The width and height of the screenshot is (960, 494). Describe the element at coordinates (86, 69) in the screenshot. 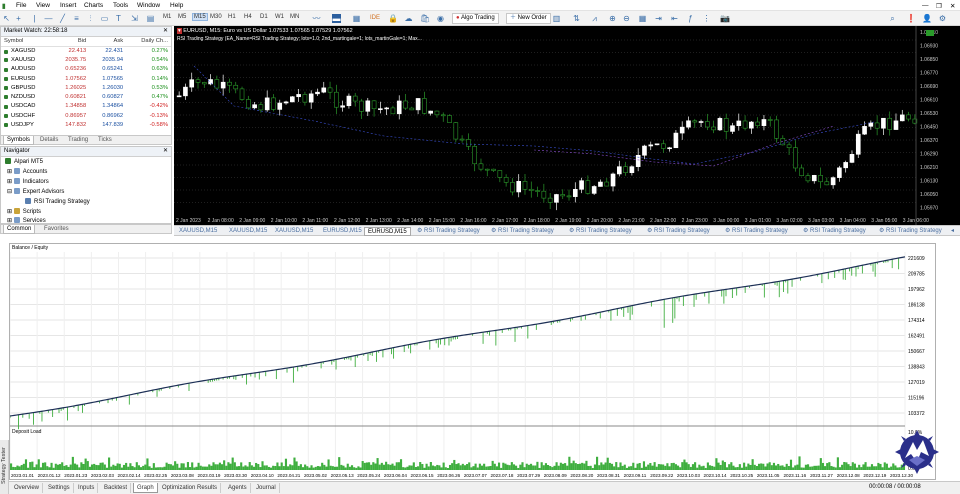

I see `market-watch-row: AUDUSD 0.65236 0.65241 0.63%` at that location.